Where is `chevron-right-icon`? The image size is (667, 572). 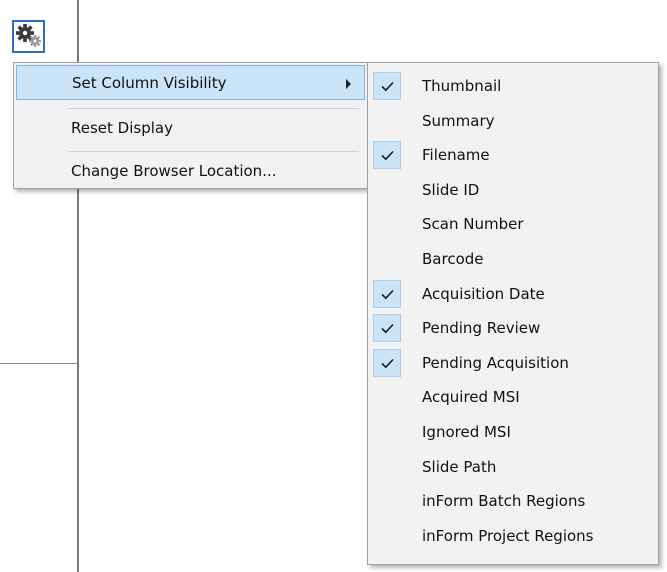
chevron-right-icon is located at coordinates (348, 84).